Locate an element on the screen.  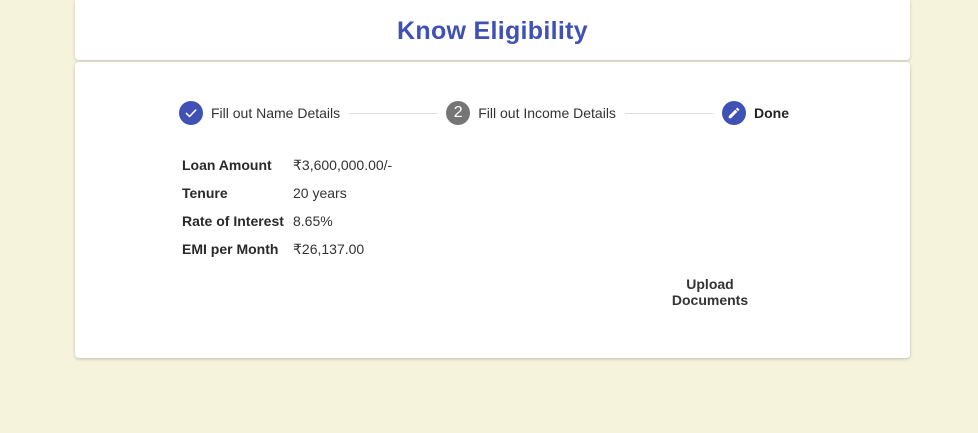
step-done: Done is located at coordinates (755, 113).